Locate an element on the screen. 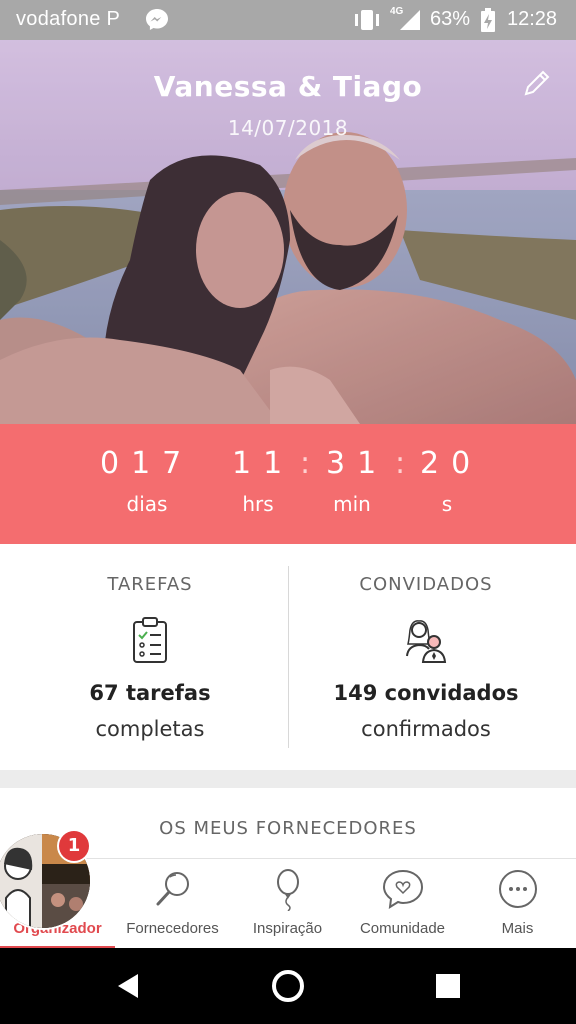  tasks-sub: completas is located at coordinates (150, 729).